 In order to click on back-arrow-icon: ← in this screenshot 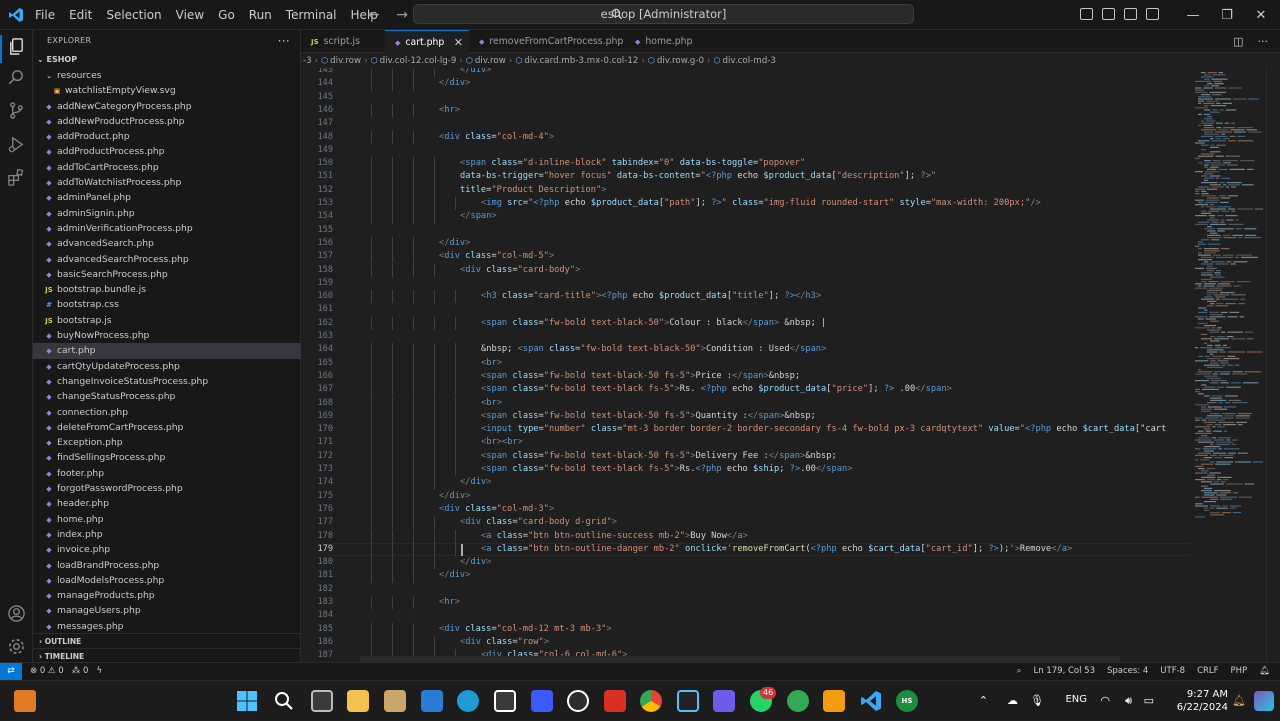, I will do `click(374, 15)`.